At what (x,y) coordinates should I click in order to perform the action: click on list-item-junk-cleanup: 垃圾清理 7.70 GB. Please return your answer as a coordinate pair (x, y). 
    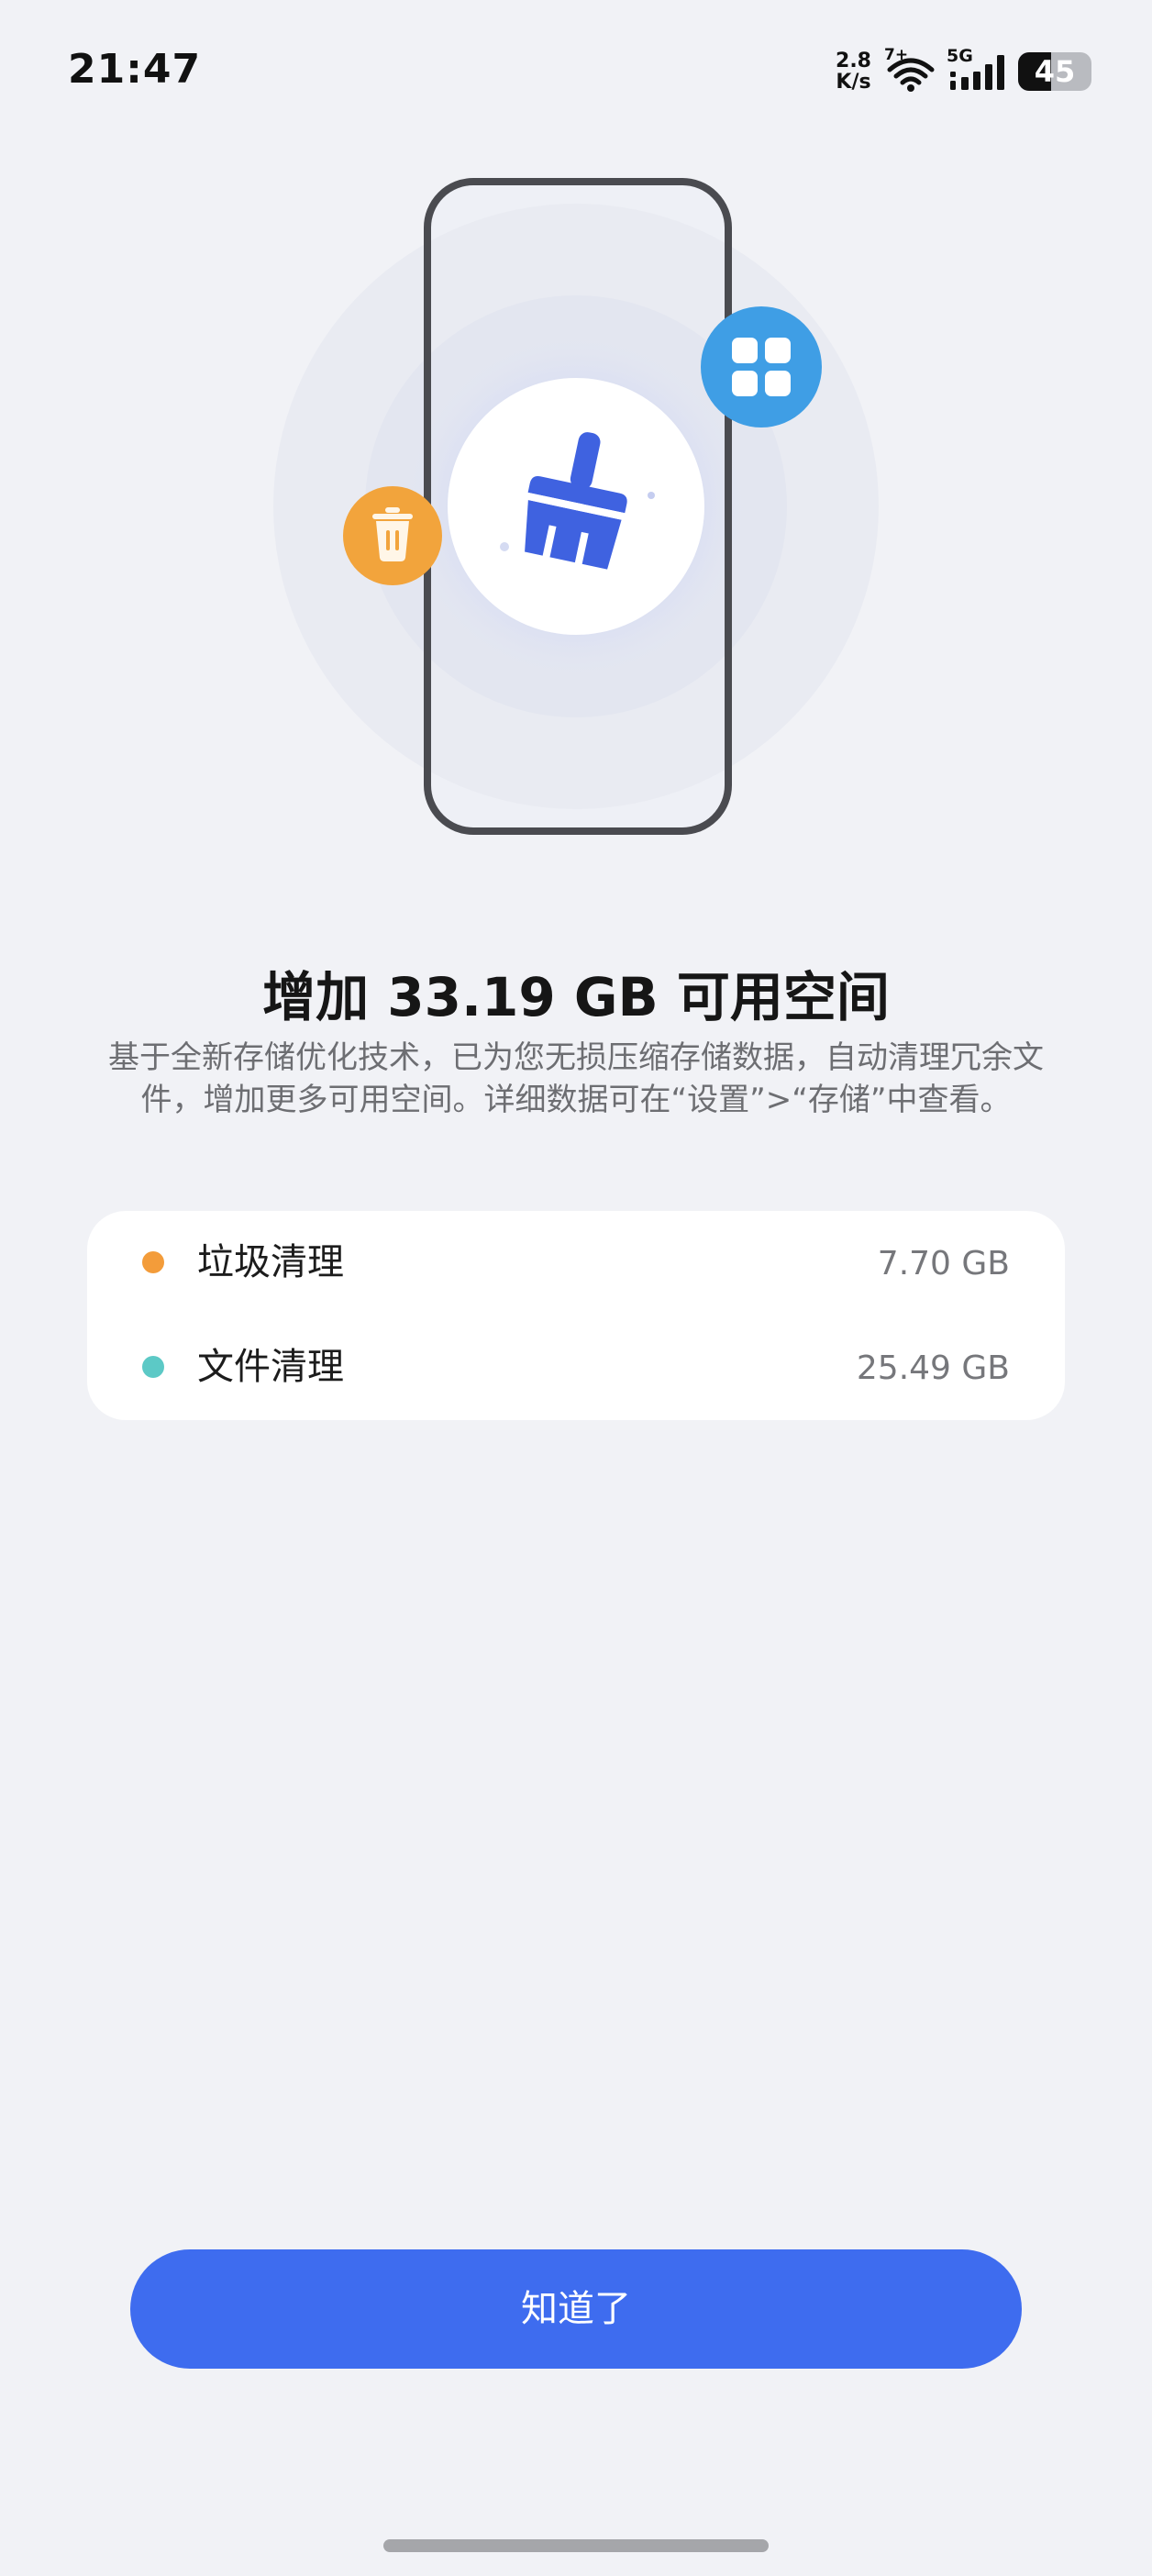
    Looking at the image, I should click on (576, 1263).